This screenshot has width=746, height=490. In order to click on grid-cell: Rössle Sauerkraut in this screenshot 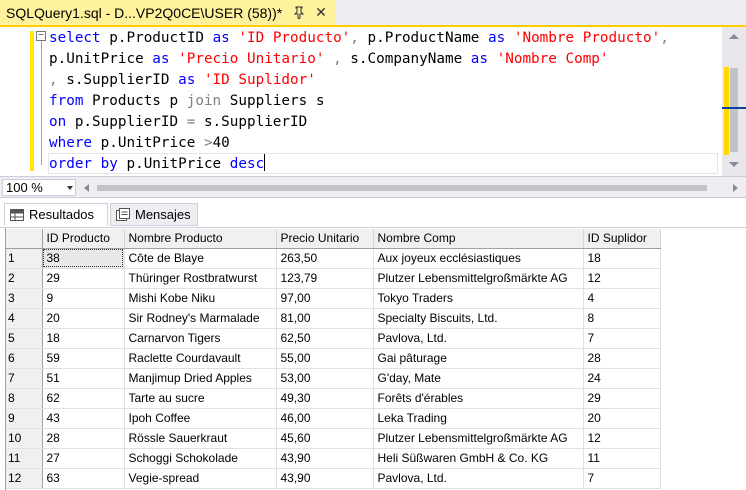, I will do `click(200, 438)`.